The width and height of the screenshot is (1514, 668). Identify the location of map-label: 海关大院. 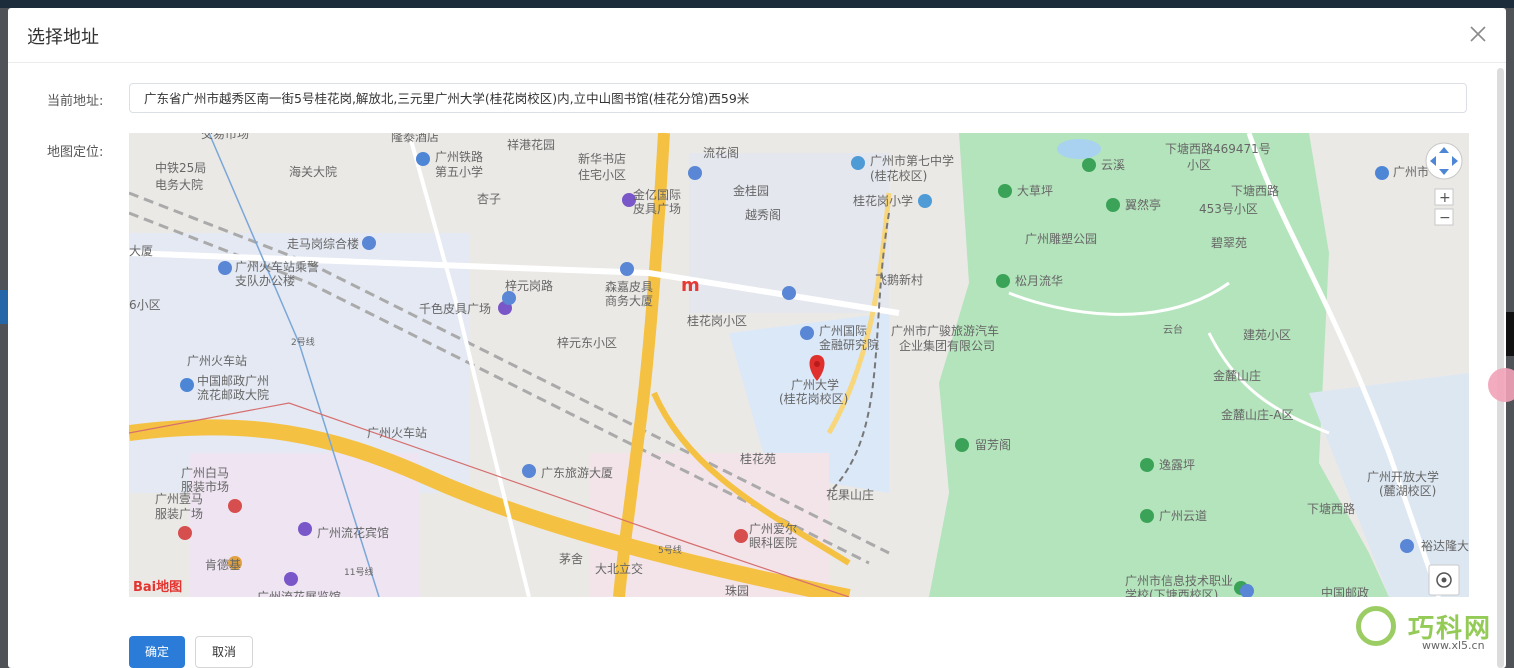
(313, 171).